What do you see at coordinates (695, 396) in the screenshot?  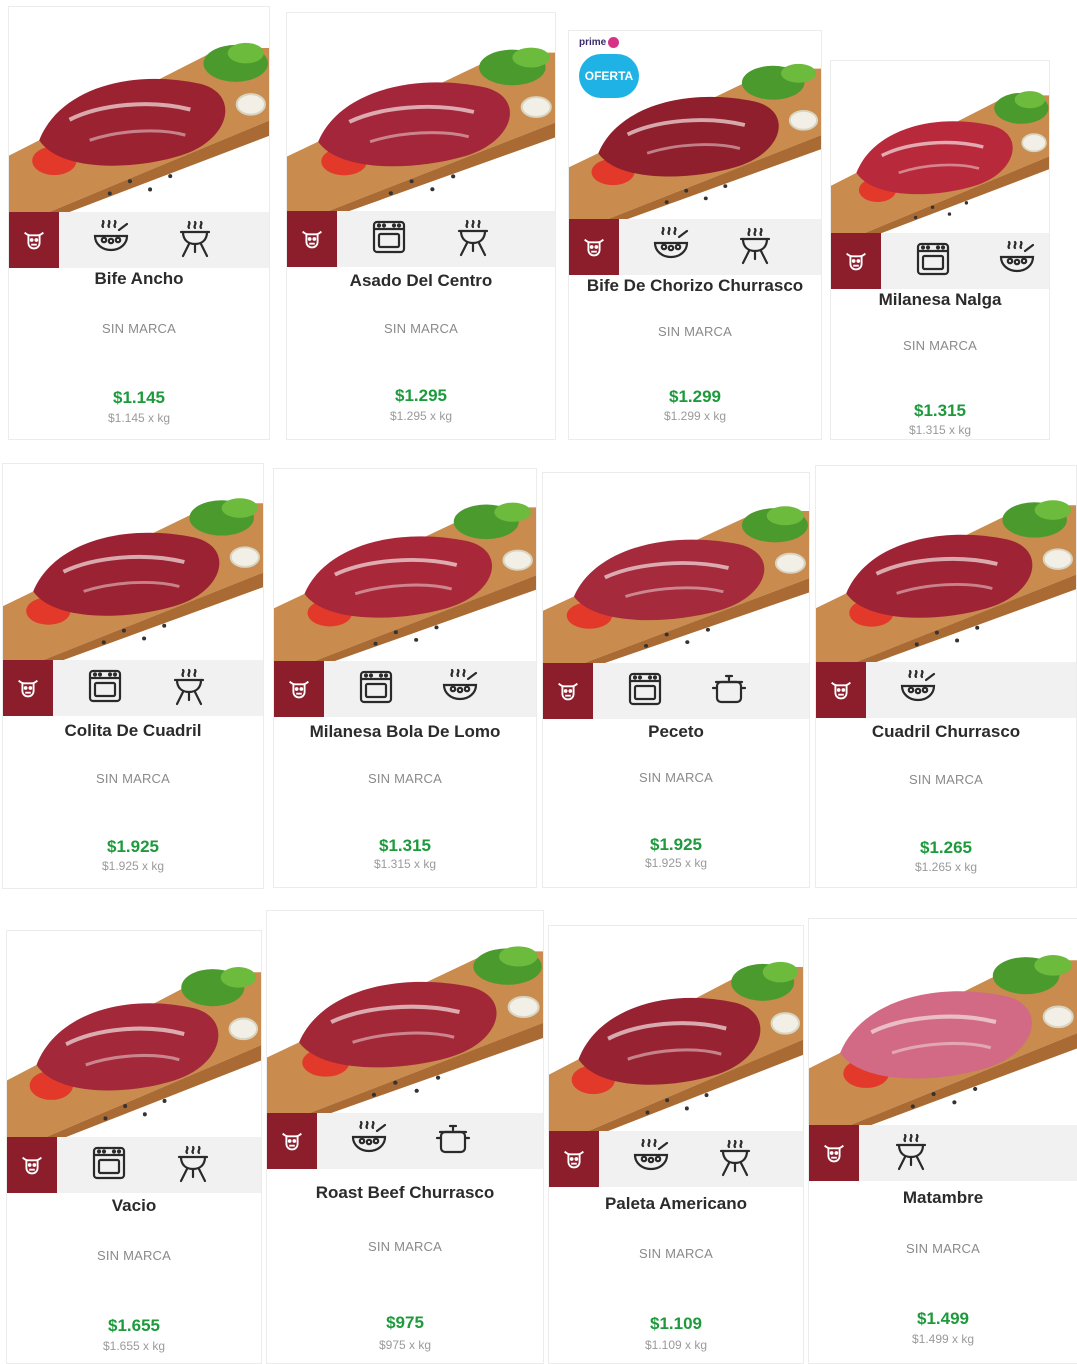 I see `product-price: $1.299` at bounding box center [695, 396].